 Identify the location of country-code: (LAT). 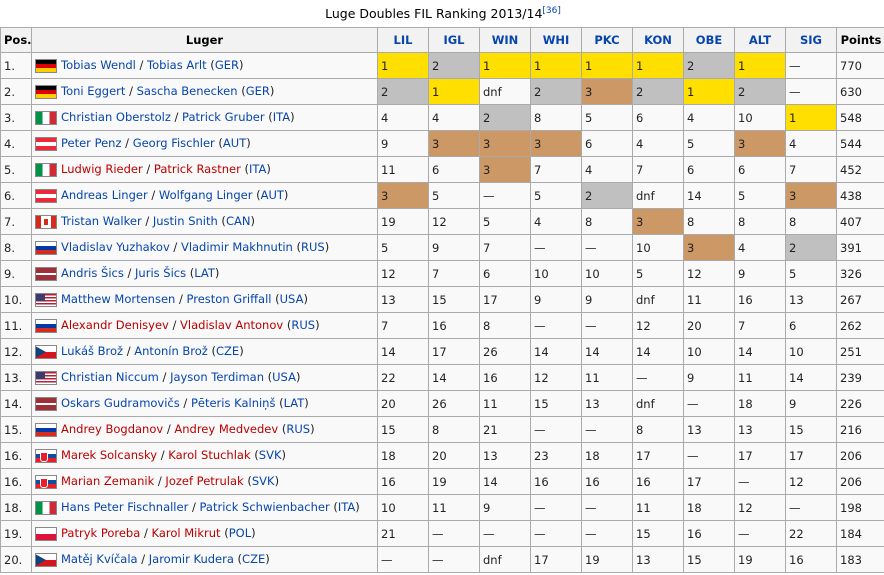
(203, 273).